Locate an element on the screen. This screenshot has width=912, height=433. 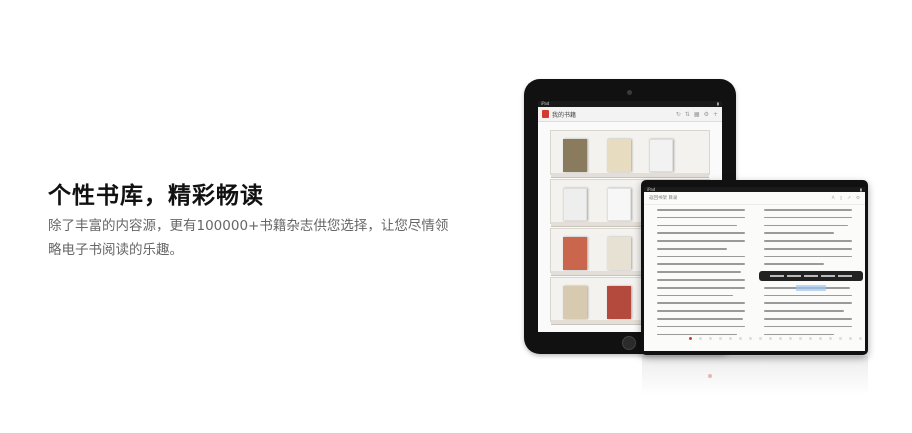
bookshelf-header: 我的书籍 ↻ ⇅ ▦ ⚙ + is located at coordinates (630, 114).